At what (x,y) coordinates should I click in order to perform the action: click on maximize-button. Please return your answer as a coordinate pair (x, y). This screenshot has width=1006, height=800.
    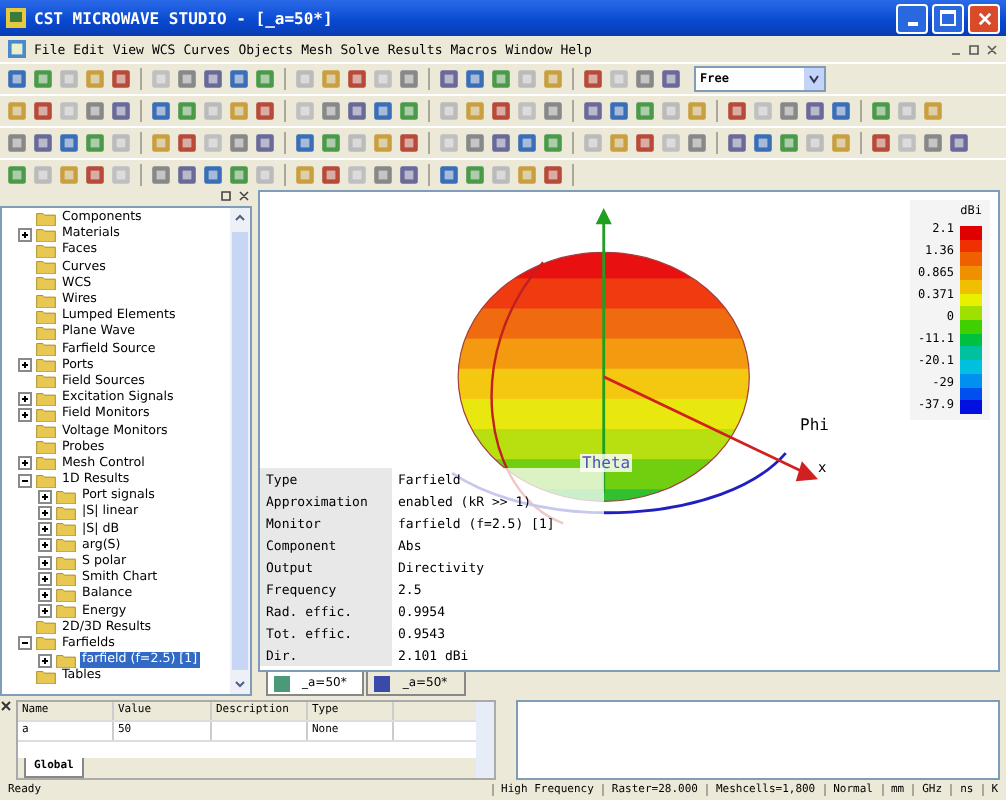
    Looking at the image, I should click on (948, 18).